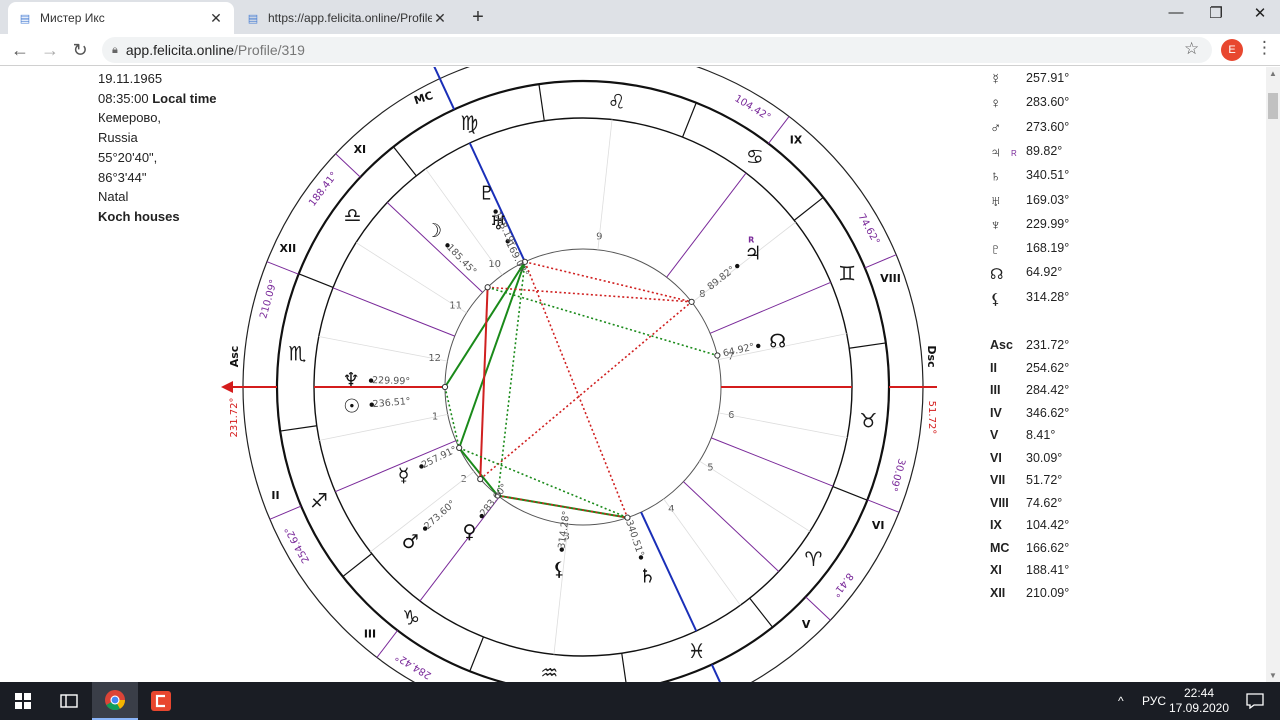  I want to click on planet-row: ♅ 169.03°, so click(1070, 203).